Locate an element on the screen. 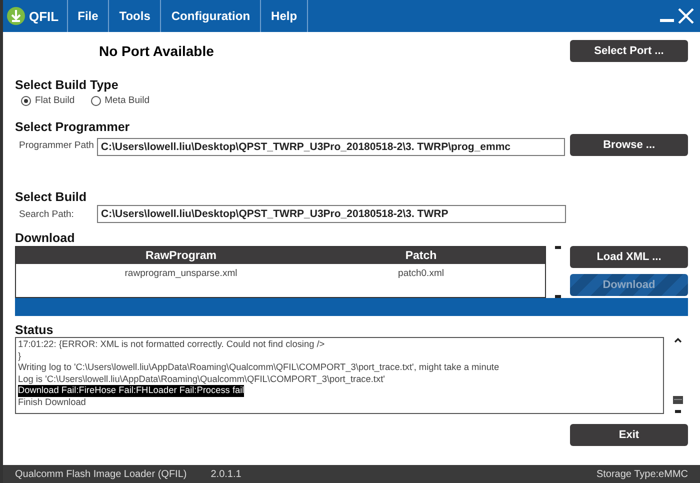 Image resolution: width=700 pixels, height=483 pixels. radio-label: Flat Build is located at coordinates (55, 100).